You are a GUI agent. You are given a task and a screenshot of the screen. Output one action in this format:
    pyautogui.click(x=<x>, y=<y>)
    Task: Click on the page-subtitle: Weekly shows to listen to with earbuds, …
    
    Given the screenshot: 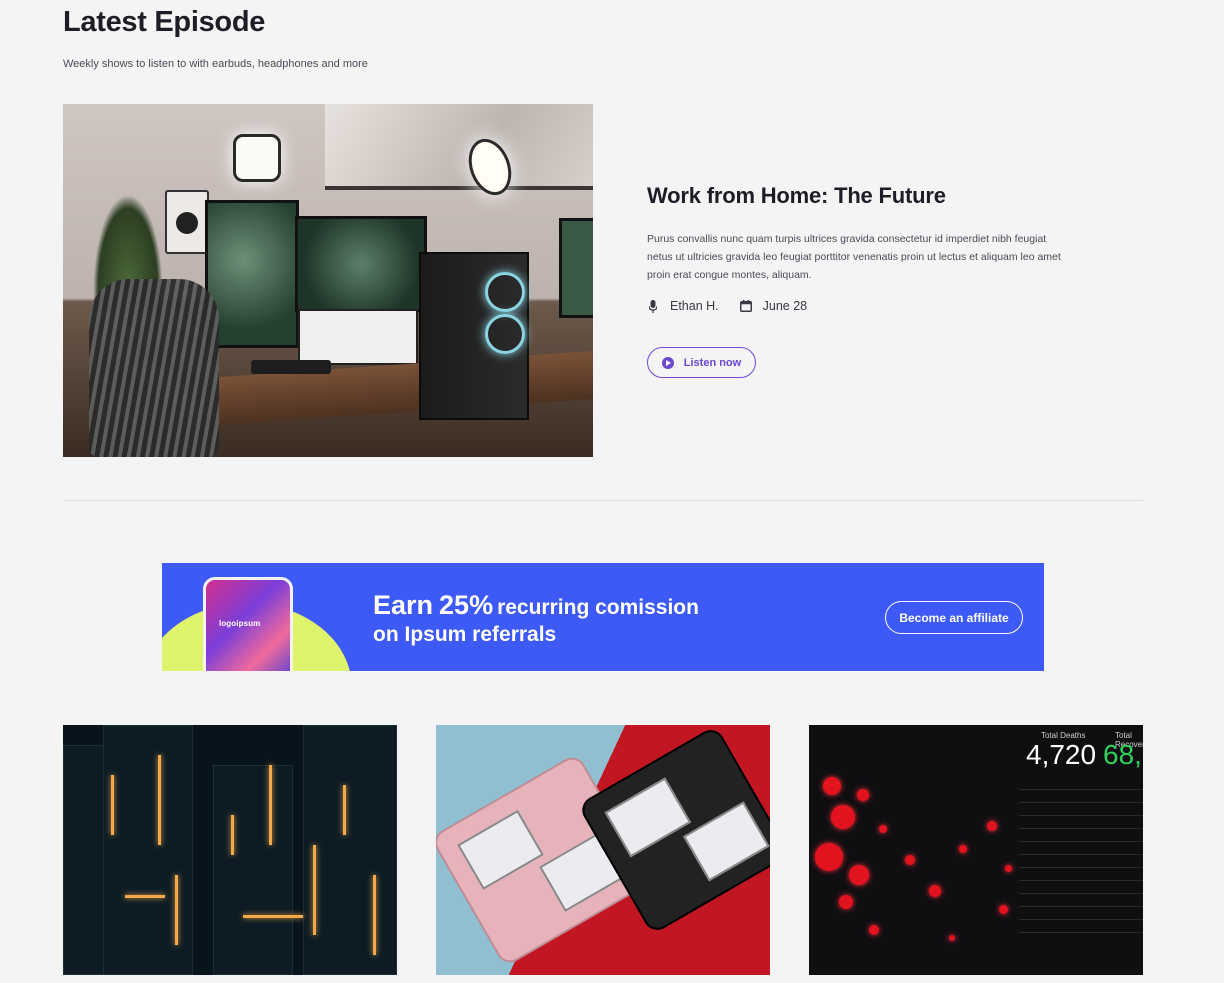 What is the action you would take?
    pyautogui.click(x=215, y=64)
    